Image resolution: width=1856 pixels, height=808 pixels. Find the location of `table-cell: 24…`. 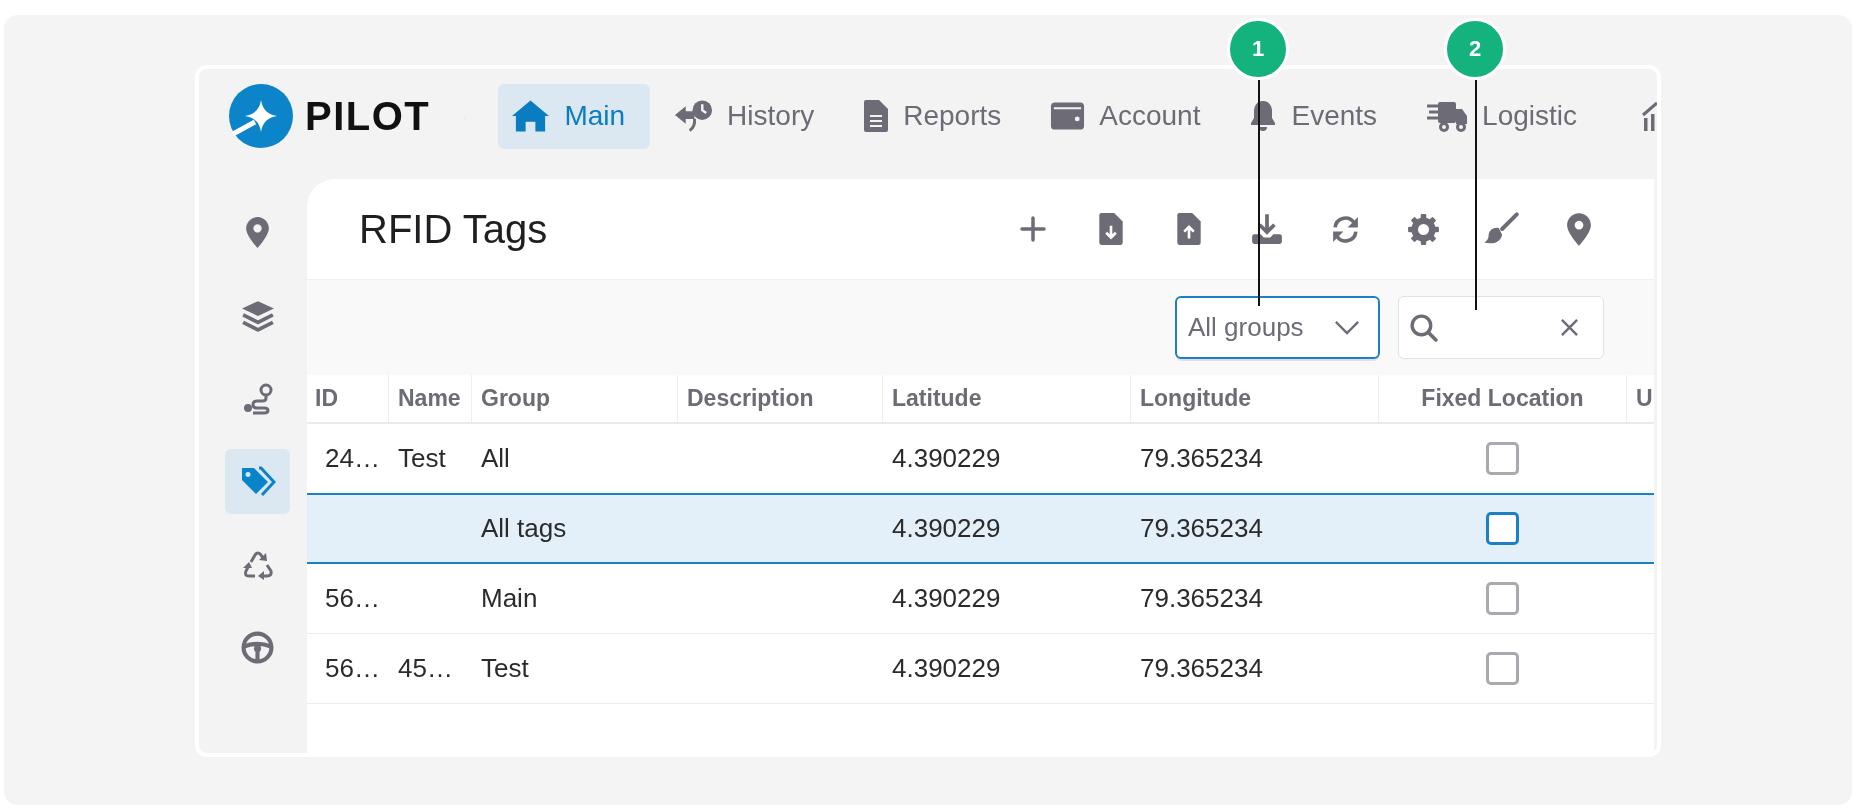

table-cell: 24… is located at coordinates (352, 458).